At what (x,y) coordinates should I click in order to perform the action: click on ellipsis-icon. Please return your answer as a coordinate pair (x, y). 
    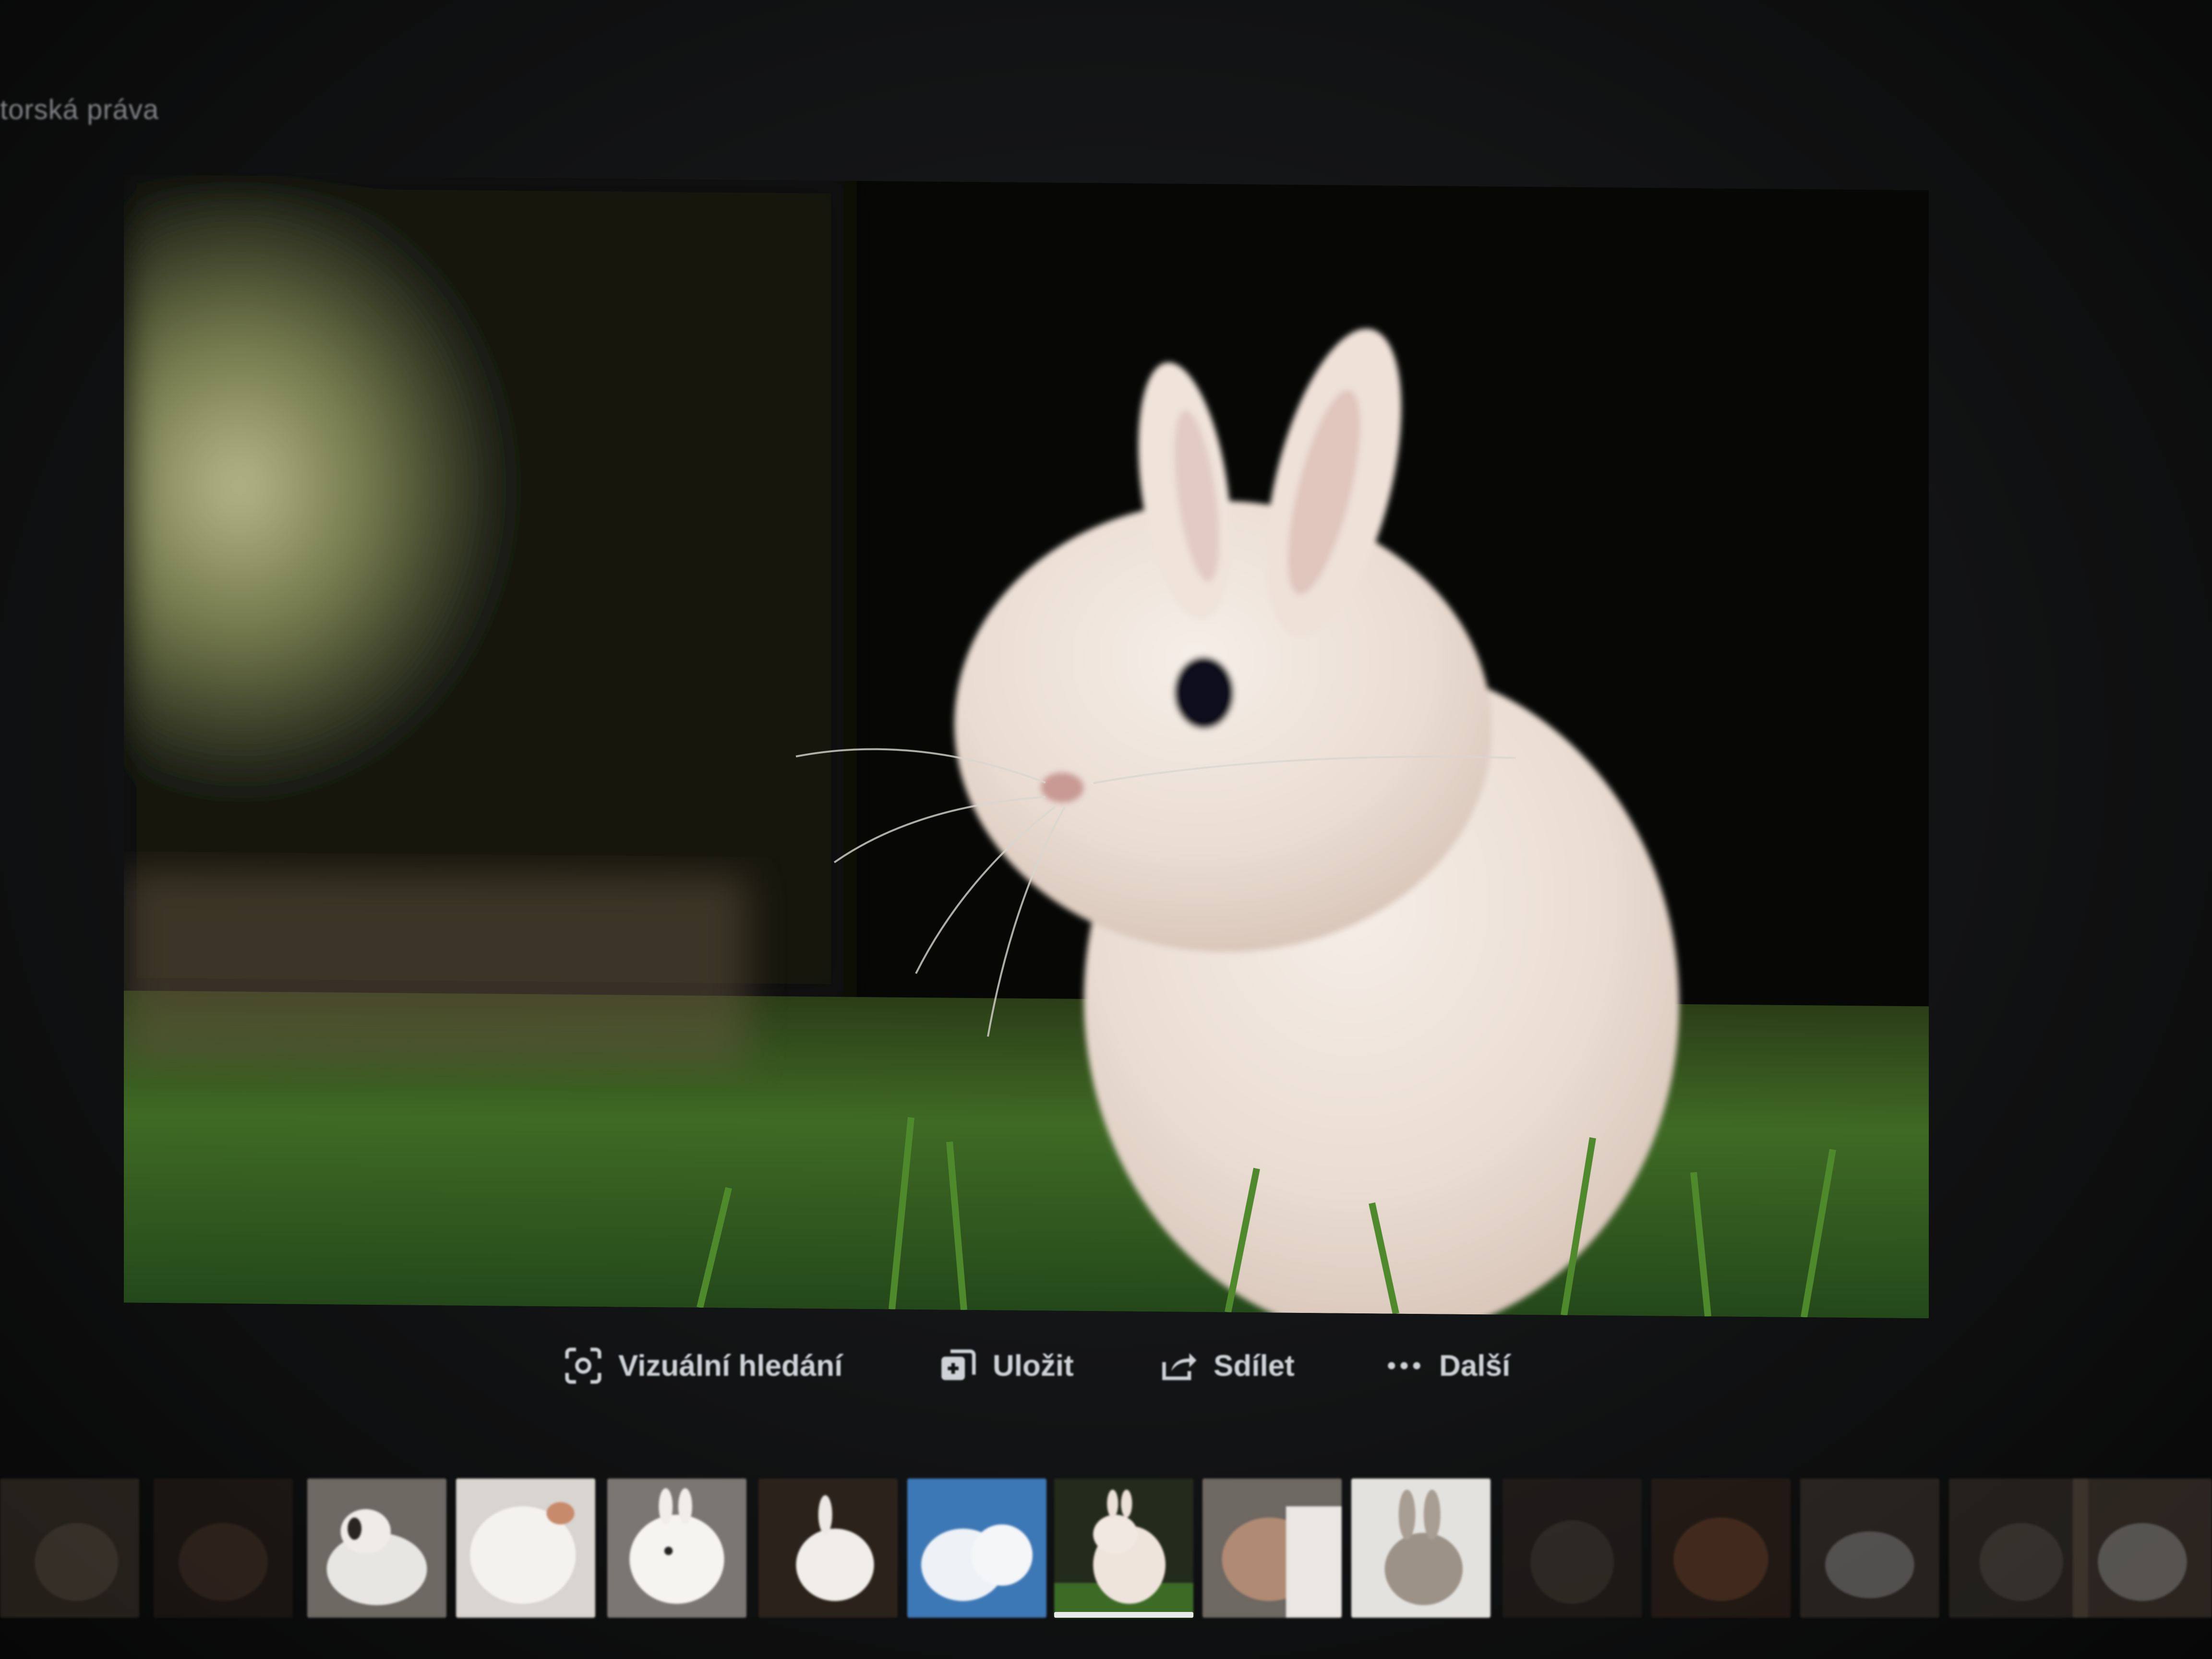
    Looking at the image, I should click on (1404, 1365).